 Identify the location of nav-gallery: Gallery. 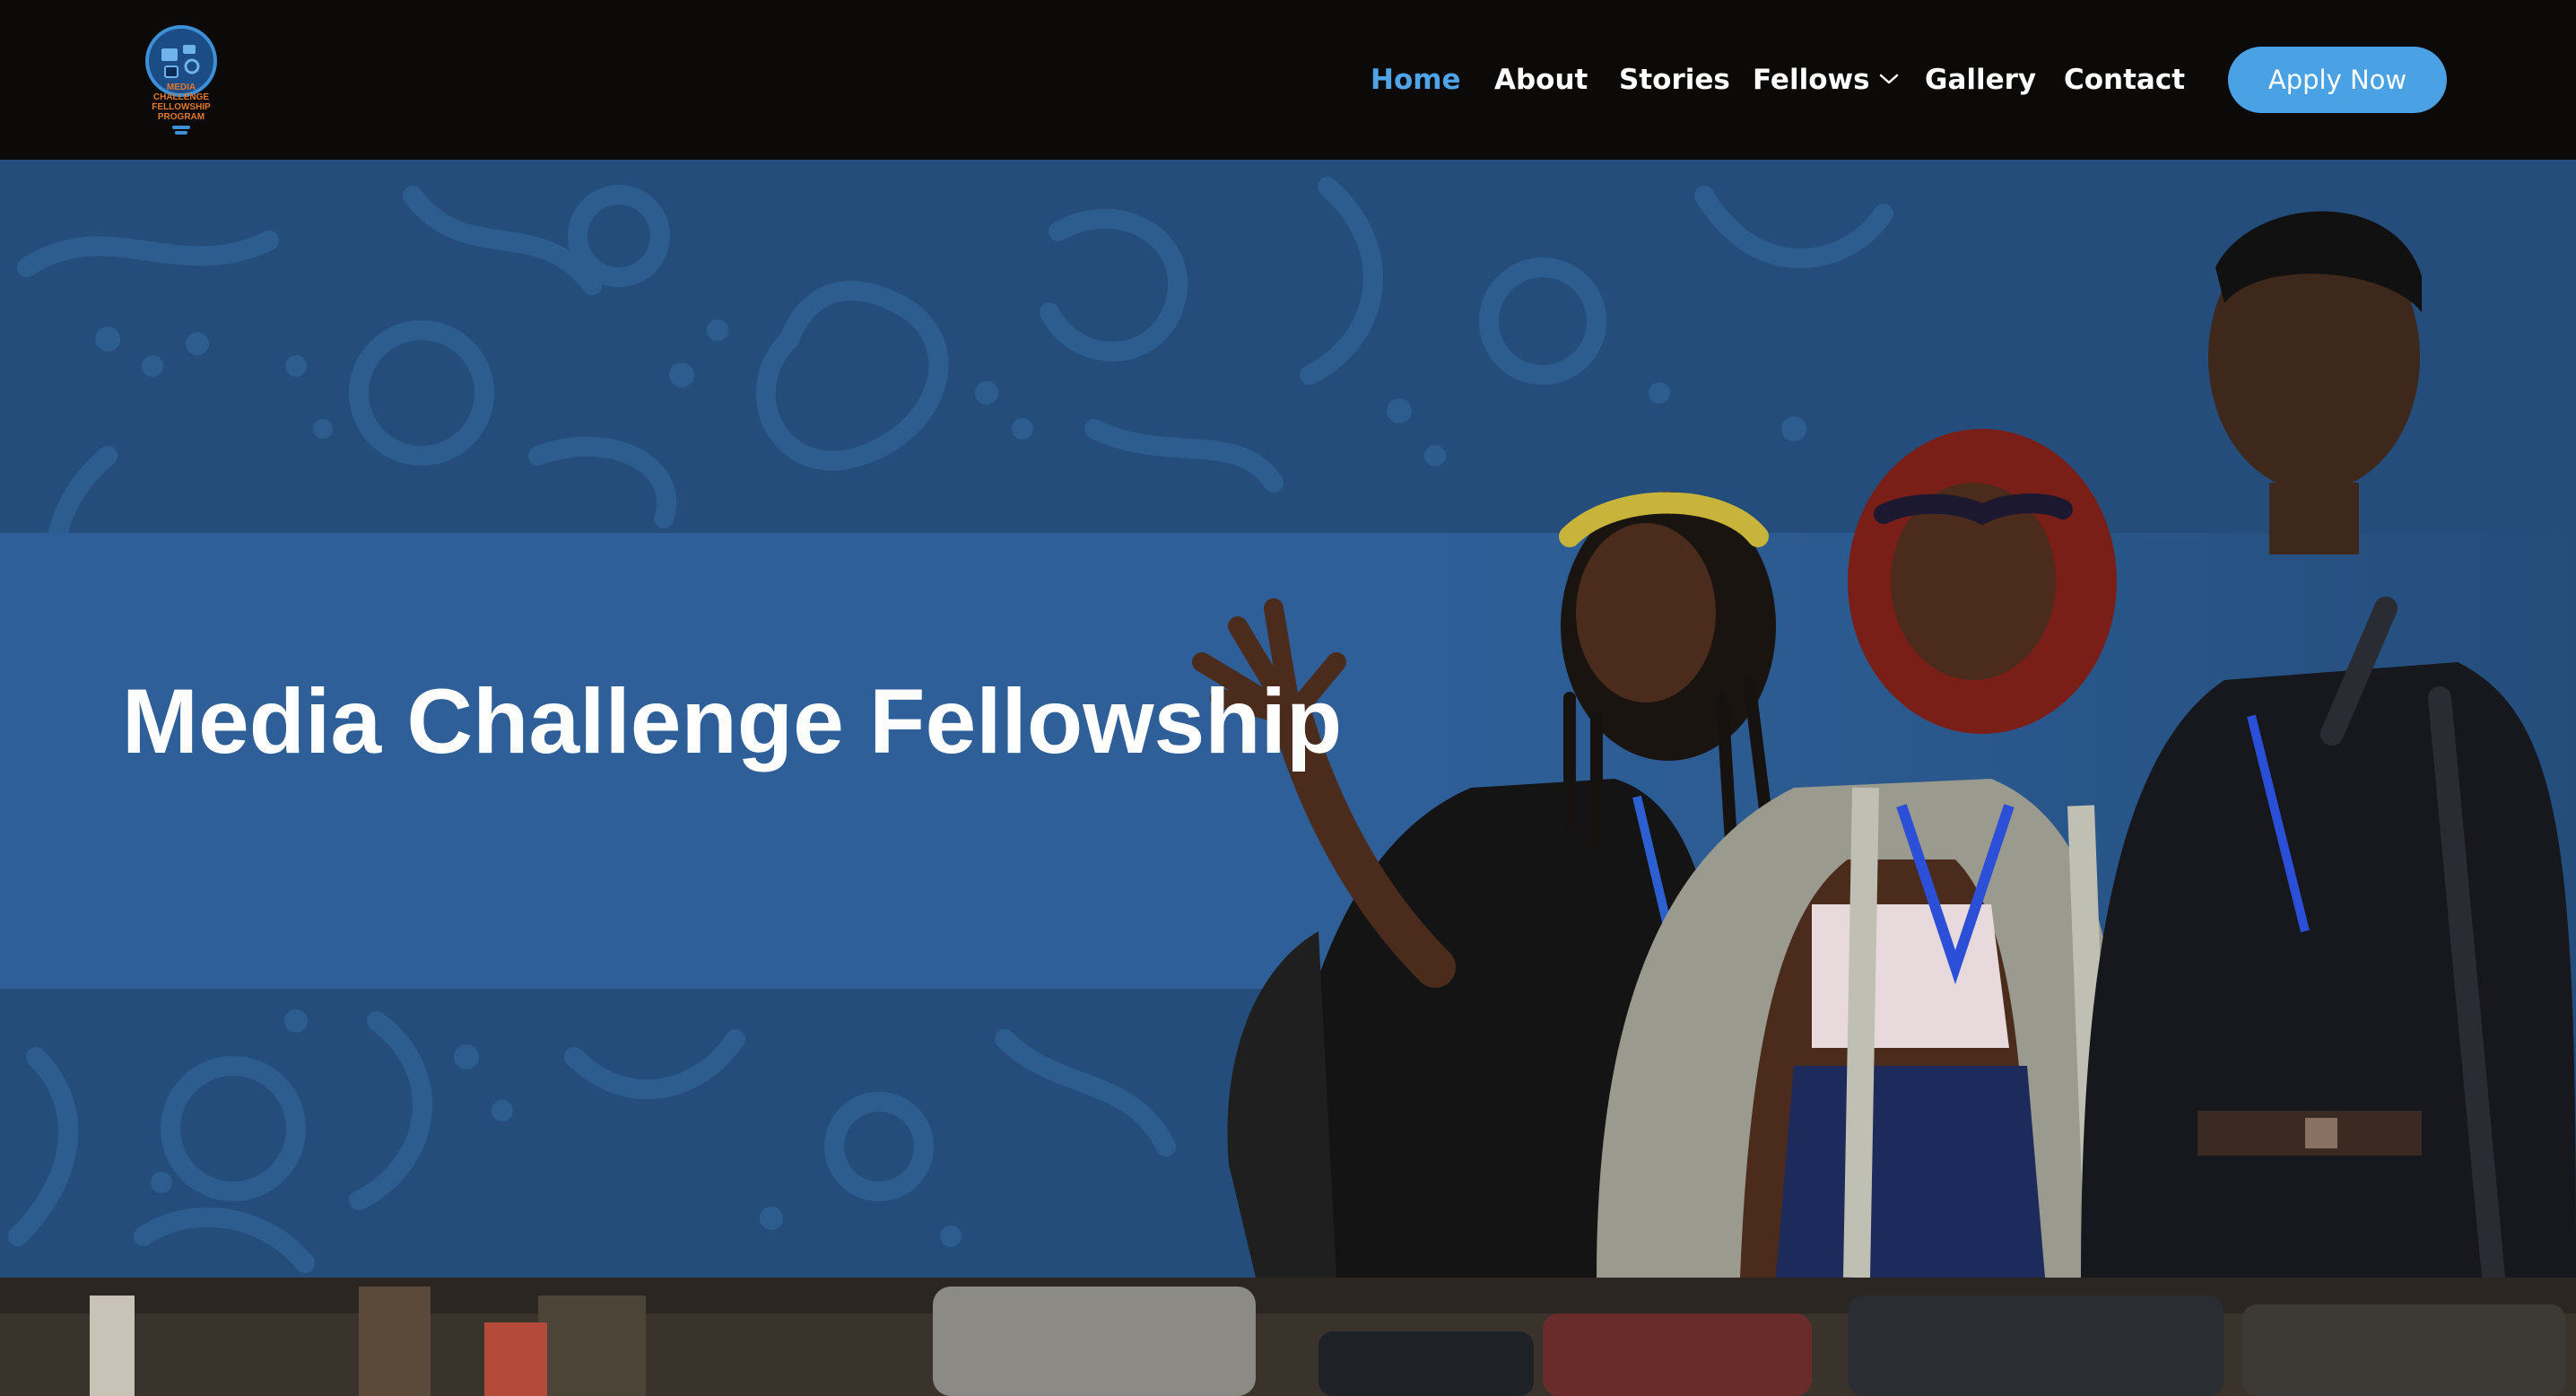
(1980, 80).